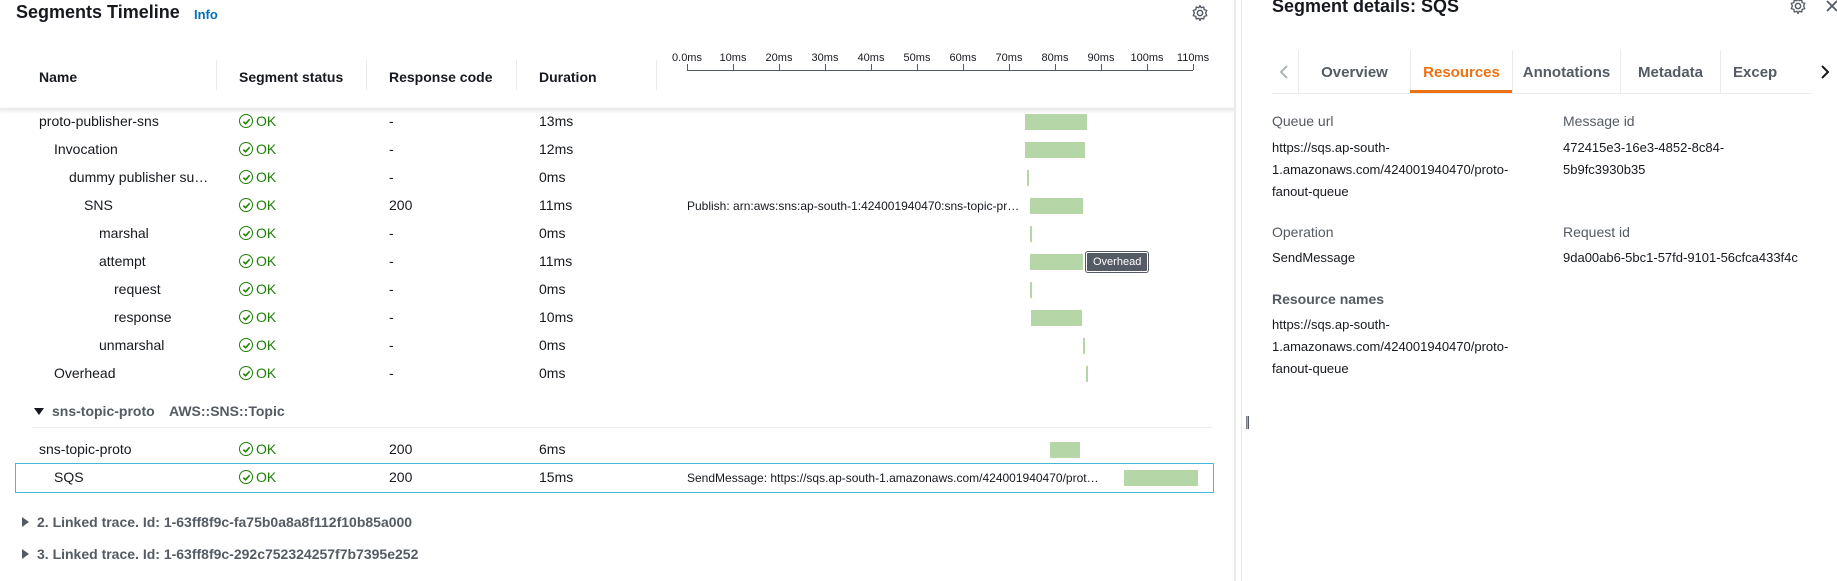 This screenshot has width=1837, height=581. Describe the element at coordinates (617, 234) in the screenshot. I see `table-row: marshal OK - 0ms` at that location.